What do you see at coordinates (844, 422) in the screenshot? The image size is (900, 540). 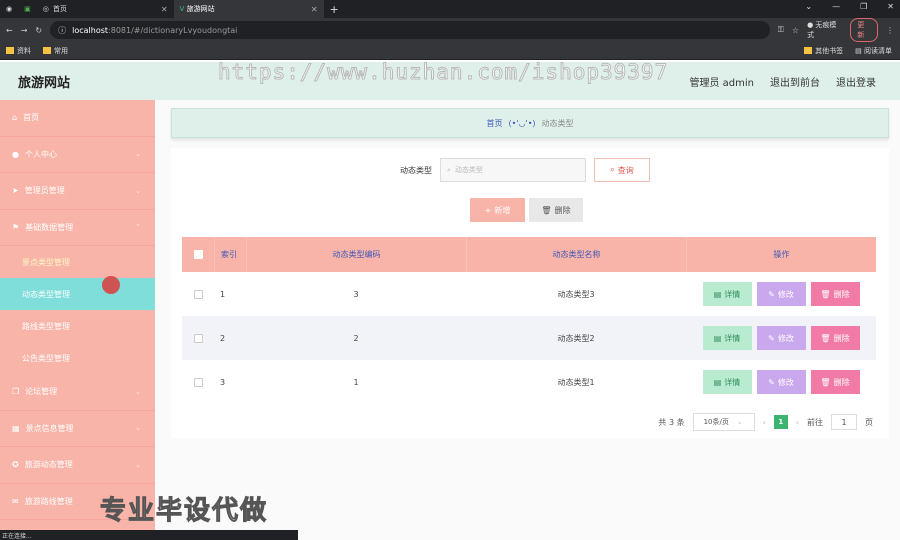 I see `page-jump-input: 1` at bounding box center [844, 422].